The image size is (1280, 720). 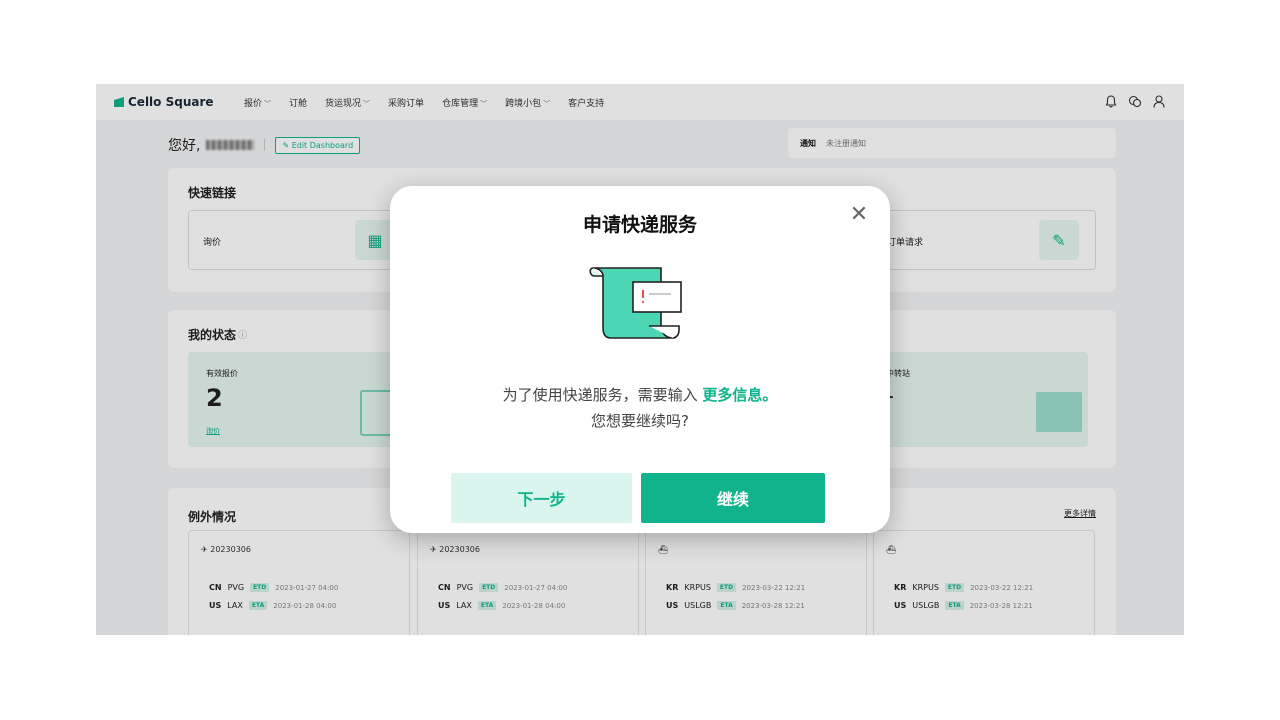 I want to click on modal-message-text: 为了使用快递服务，需要输入, so click(x=600, y=395).